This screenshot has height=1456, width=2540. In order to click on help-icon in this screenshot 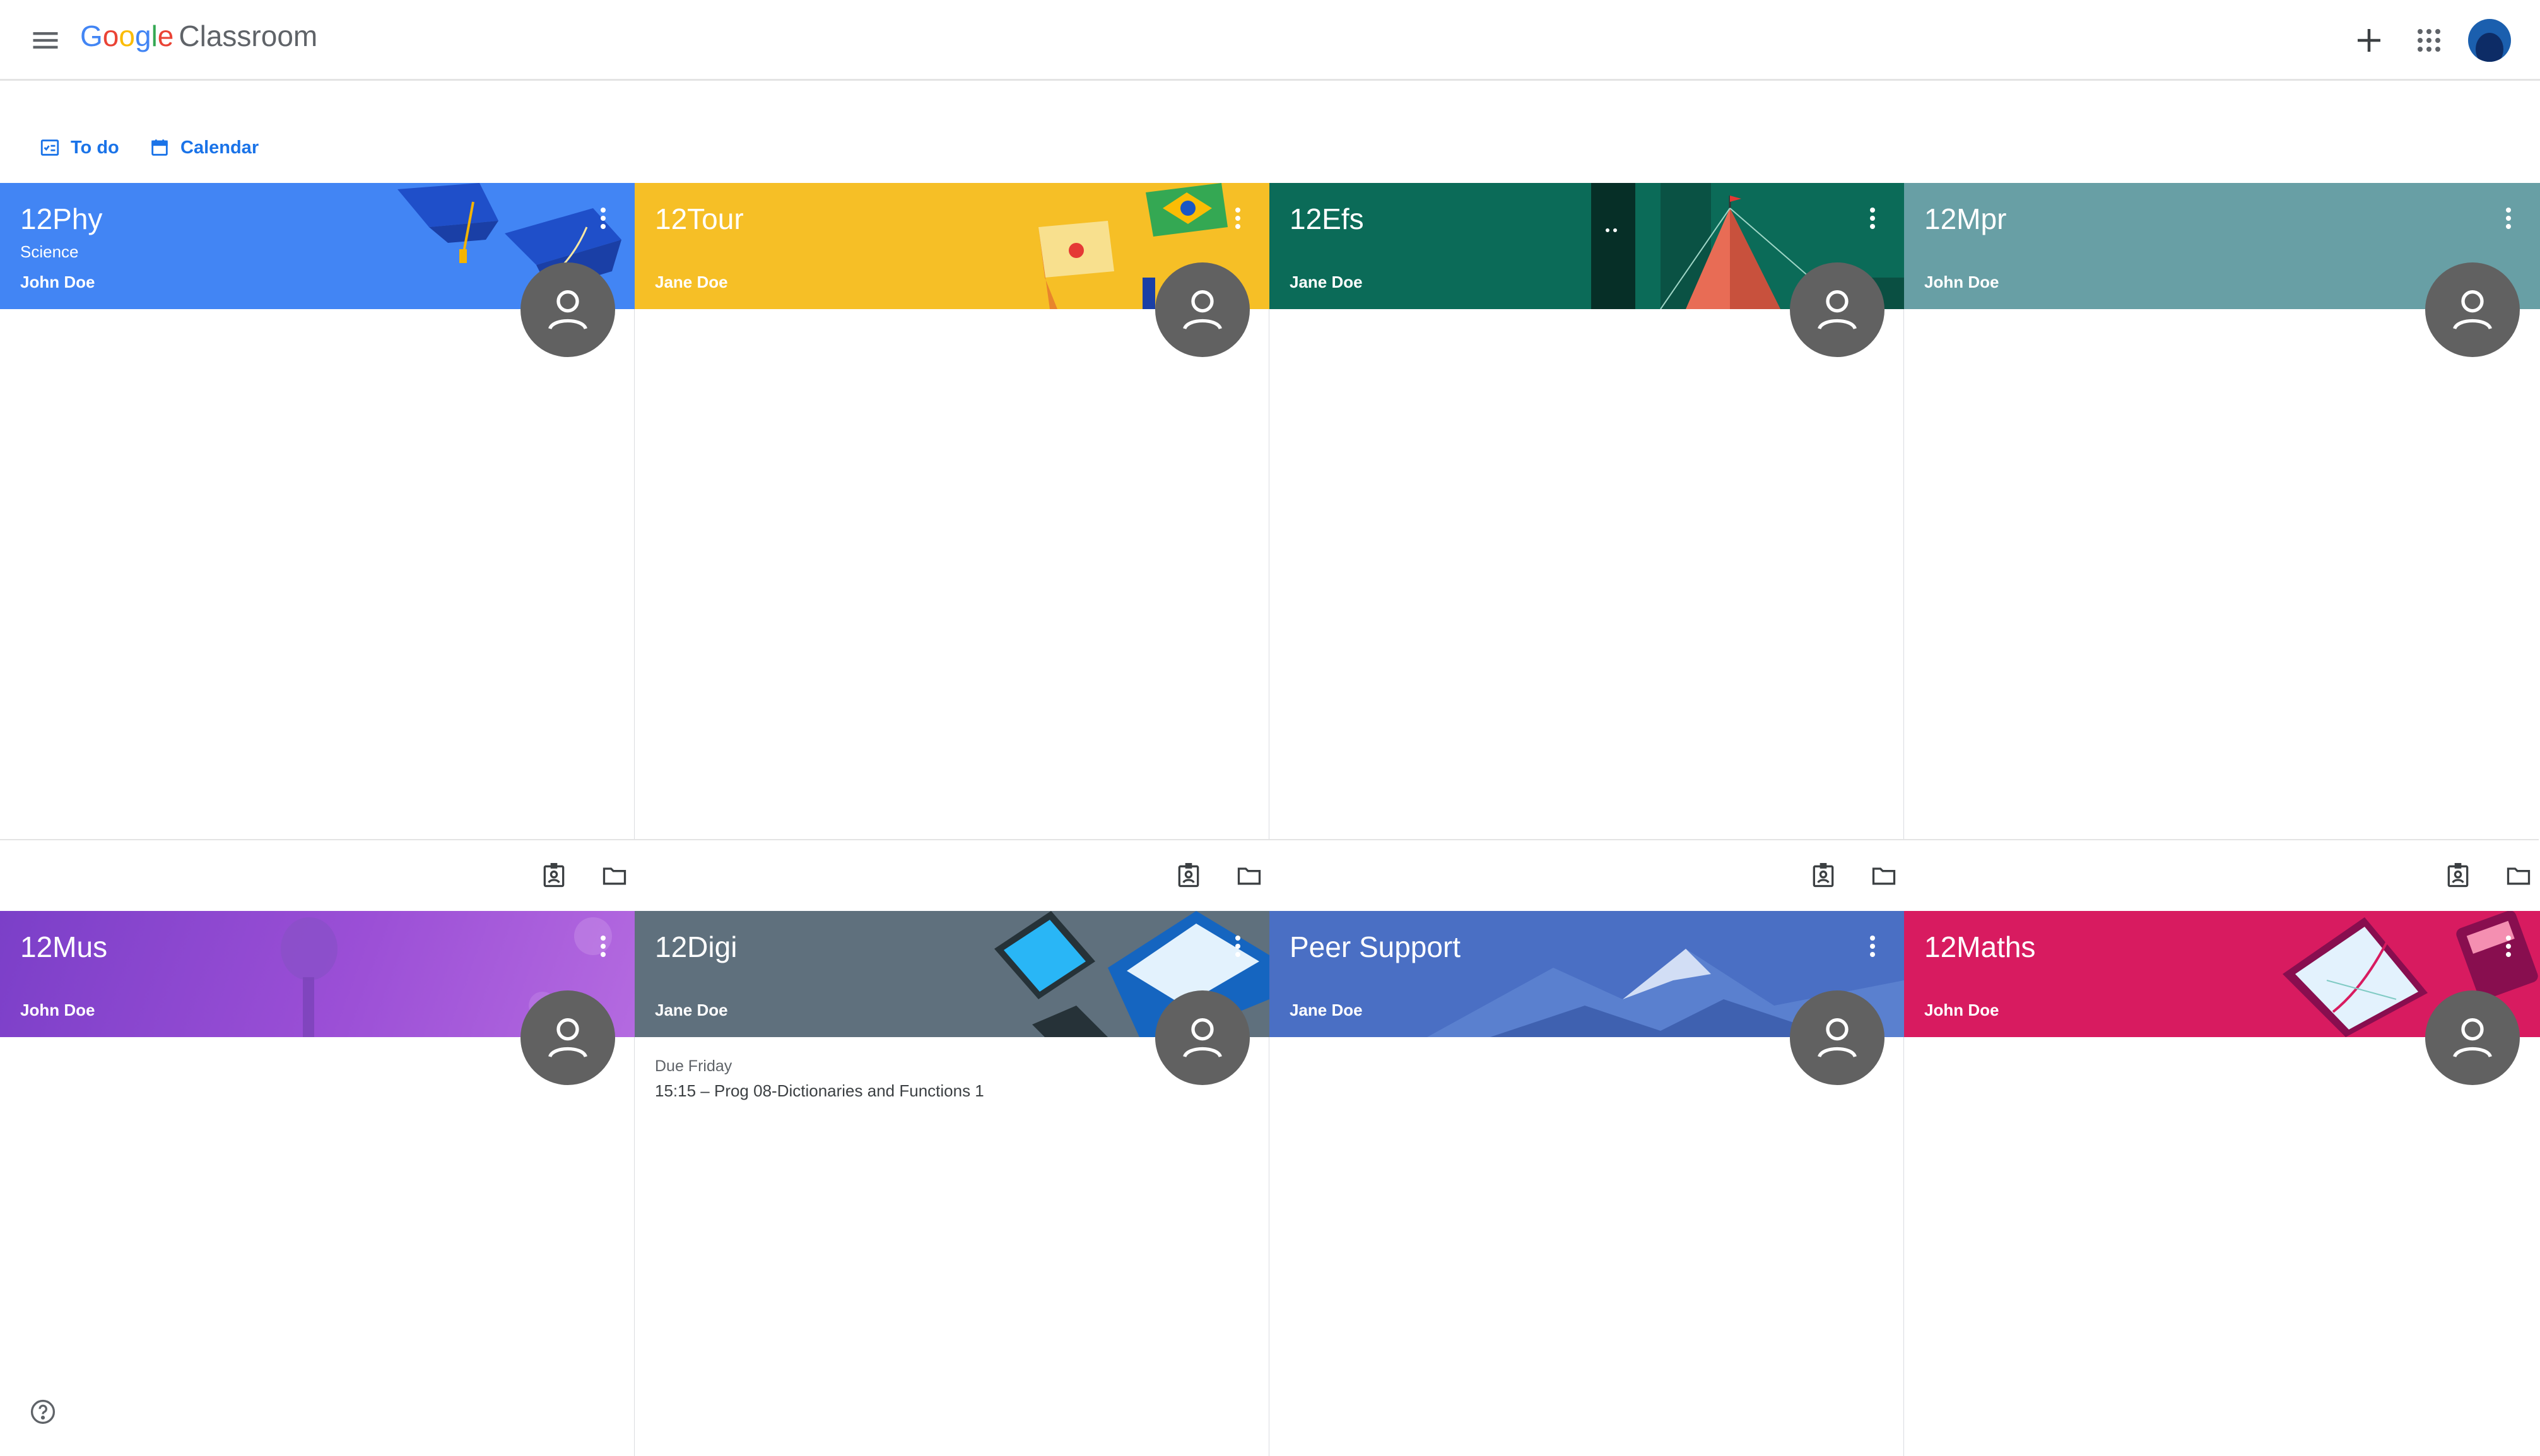, I will do `click(43, 1412)`.